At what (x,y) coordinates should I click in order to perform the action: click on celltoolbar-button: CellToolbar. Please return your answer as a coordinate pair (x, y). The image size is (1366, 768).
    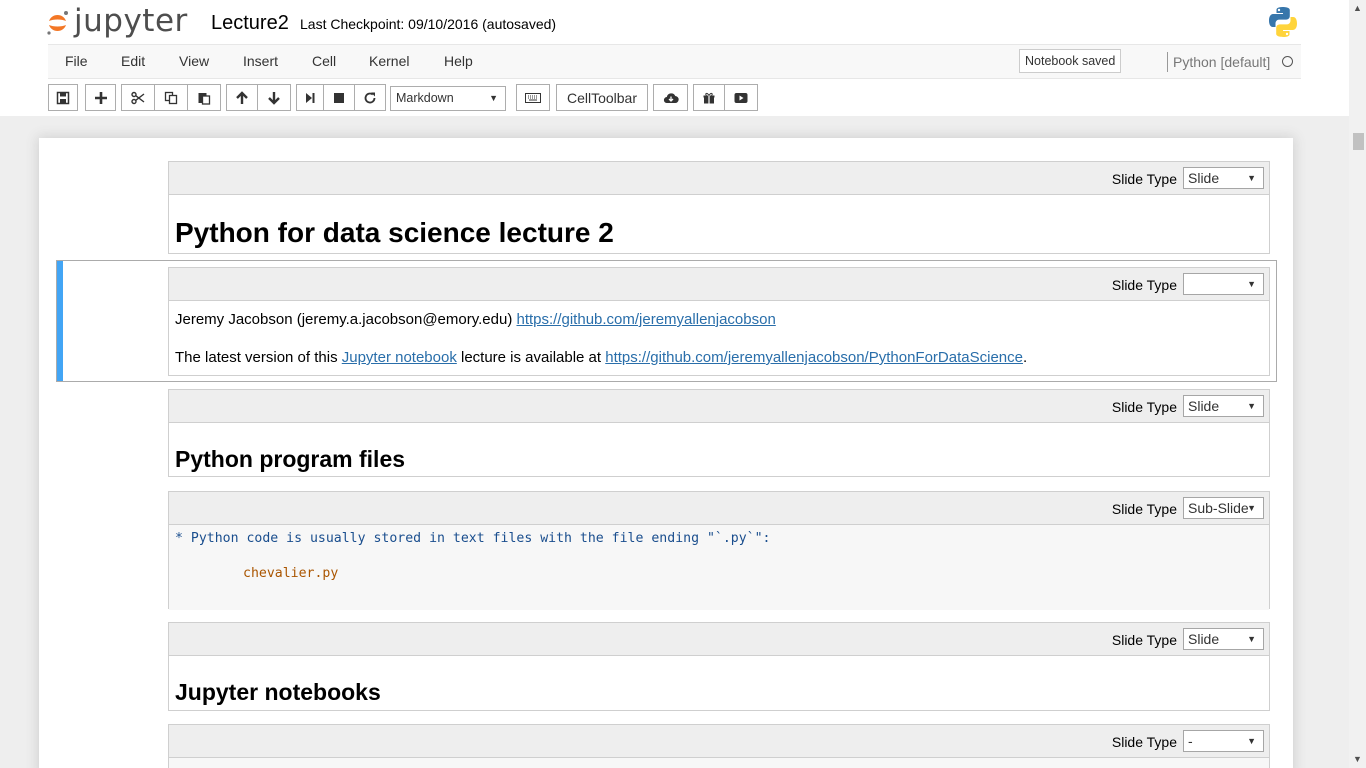
    Looking at the image, I should click on (602, 97).